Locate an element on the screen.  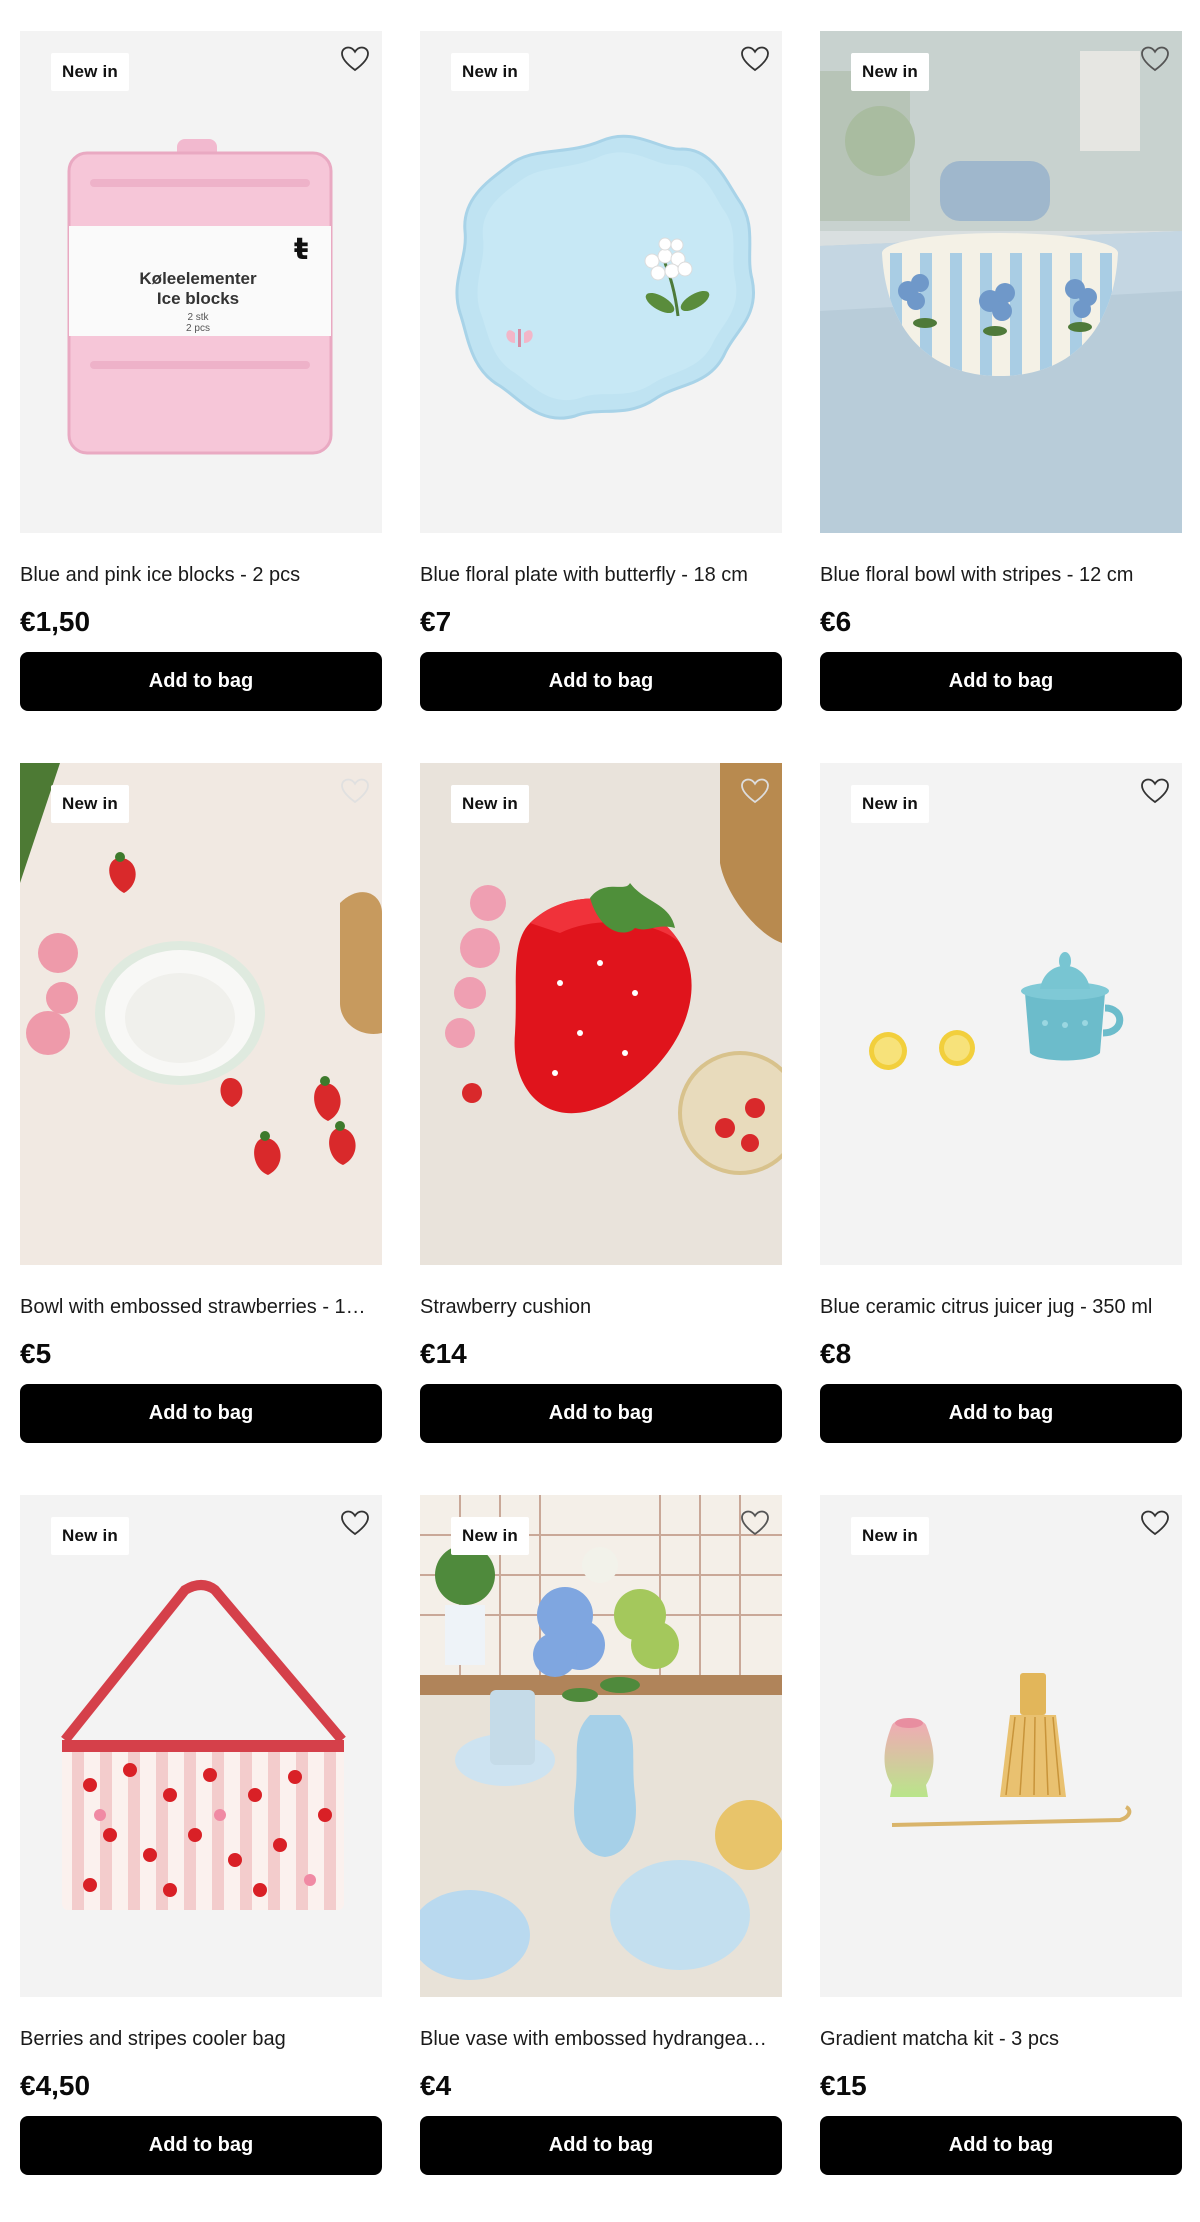
strawberry-bowl-image is located at coordinates (201, 1014).